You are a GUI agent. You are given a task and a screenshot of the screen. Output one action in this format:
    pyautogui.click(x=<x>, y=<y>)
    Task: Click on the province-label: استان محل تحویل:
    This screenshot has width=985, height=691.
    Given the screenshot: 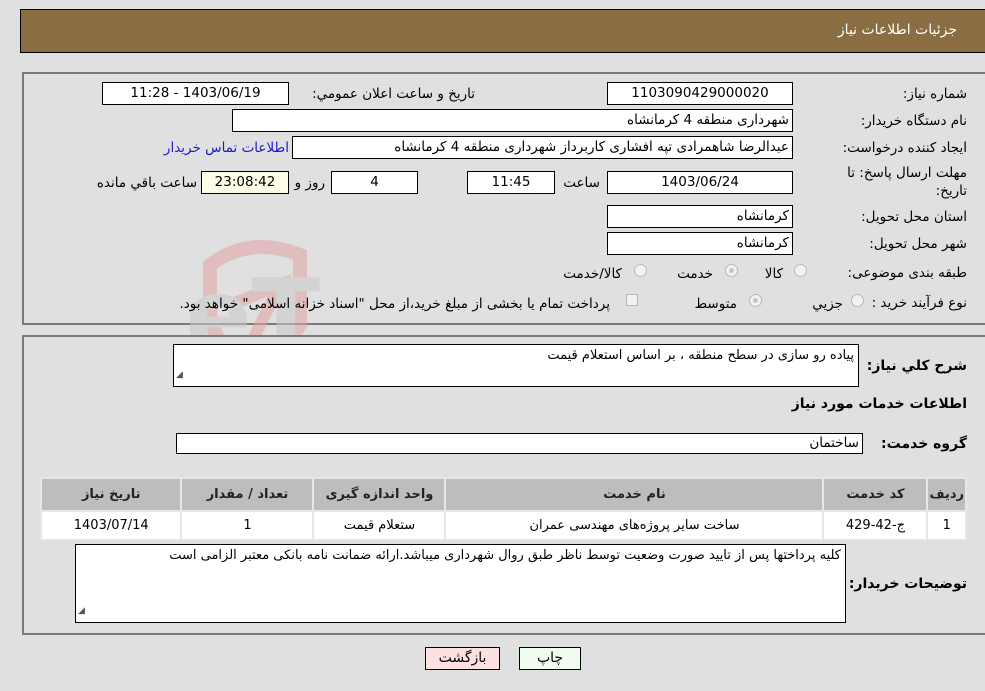 What is the action you would take?
    pyautogui.click(x=914, y=217)
    